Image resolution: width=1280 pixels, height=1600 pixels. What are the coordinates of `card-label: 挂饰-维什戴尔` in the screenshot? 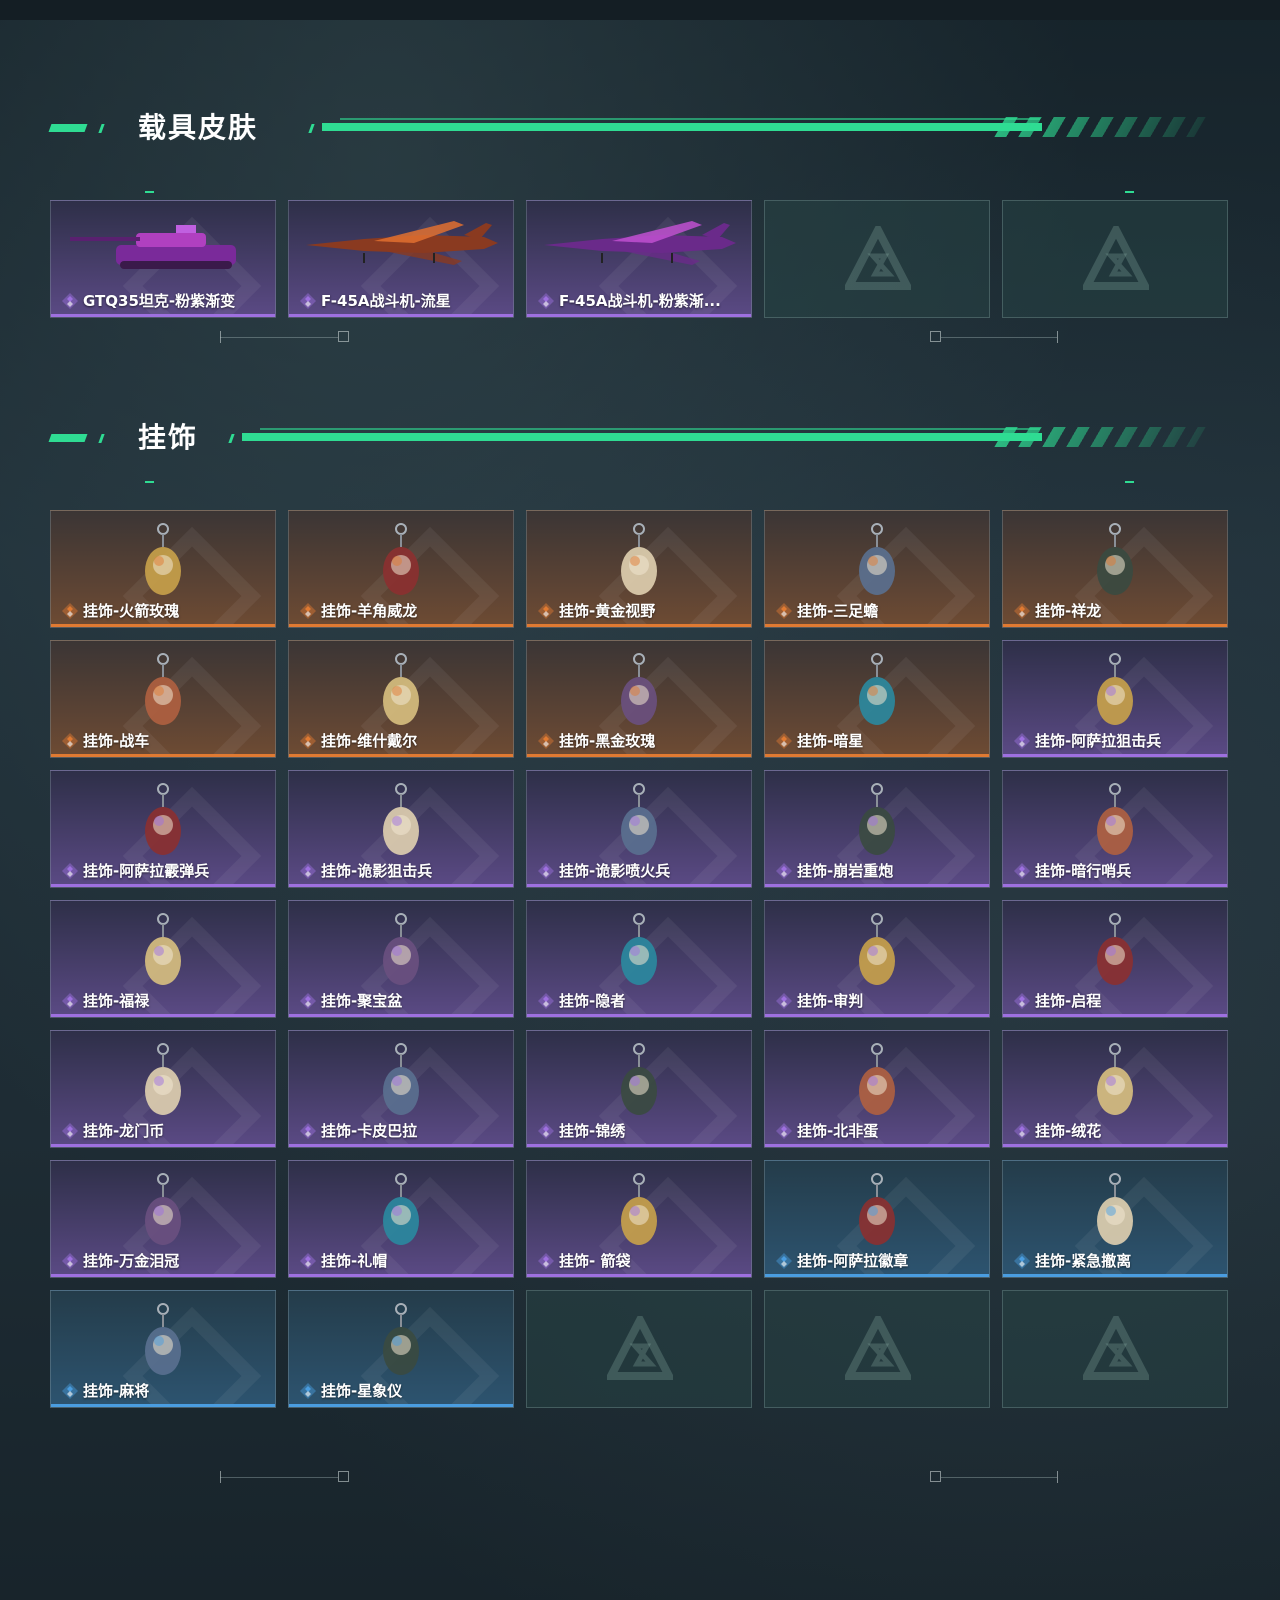 It's located at (358, 740).